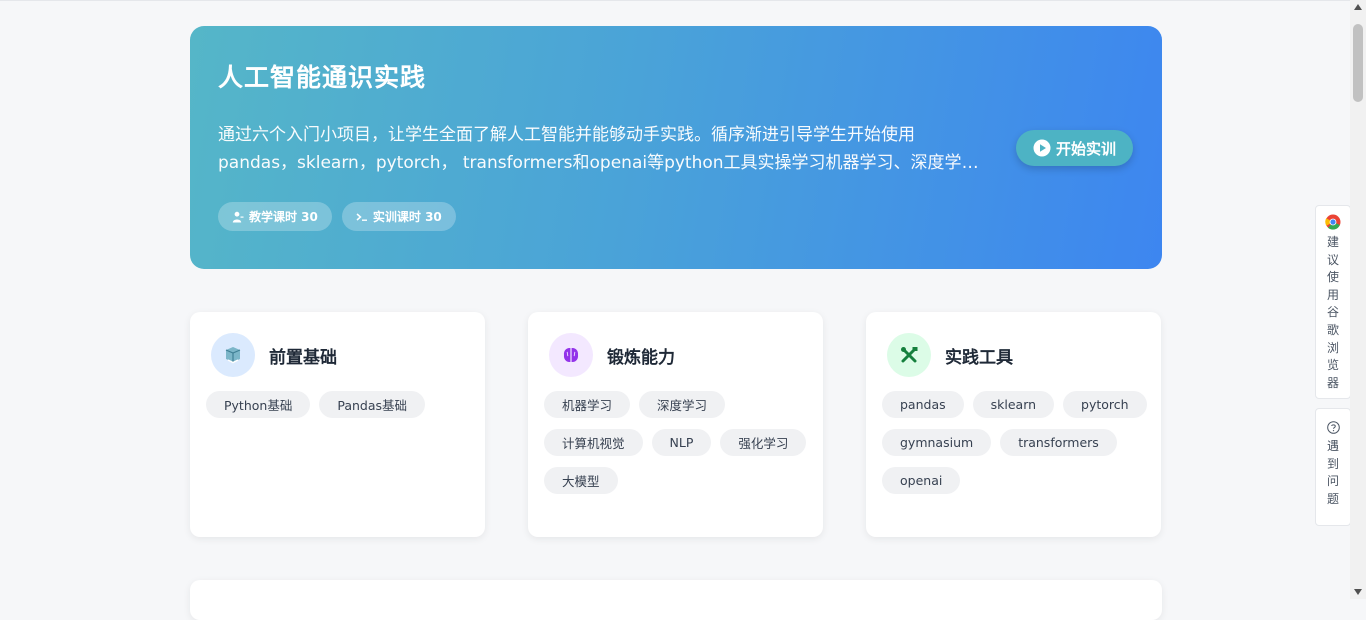  Describe the element at coordinates (1332, 277) in the screenshot. I see `tip-char: 使` at that location.